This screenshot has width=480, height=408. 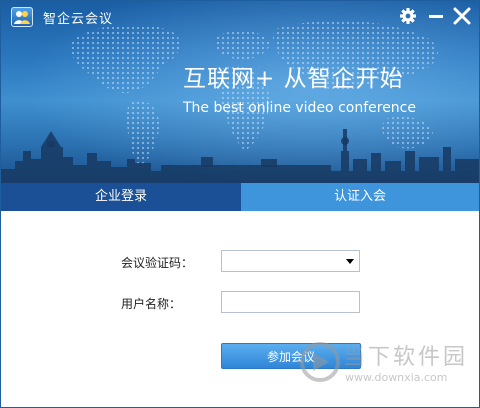 What do you see at coordinates (406, 357) in the screenshot?
I see `watermark-brand: 当下软件园` at bounding box center [406, 357].